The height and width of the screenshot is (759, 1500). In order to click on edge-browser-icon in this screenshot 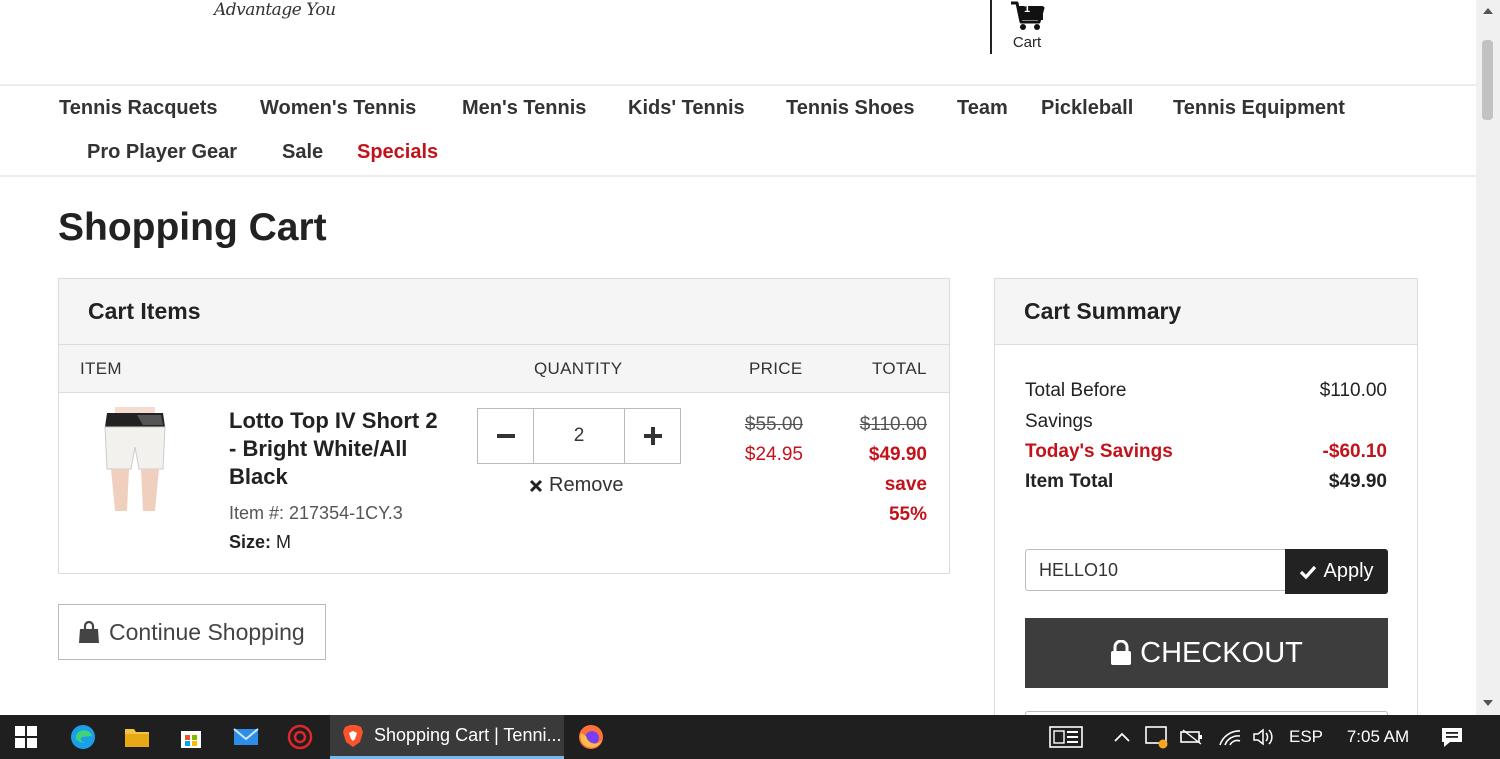, I will do `click(83, 737)`.